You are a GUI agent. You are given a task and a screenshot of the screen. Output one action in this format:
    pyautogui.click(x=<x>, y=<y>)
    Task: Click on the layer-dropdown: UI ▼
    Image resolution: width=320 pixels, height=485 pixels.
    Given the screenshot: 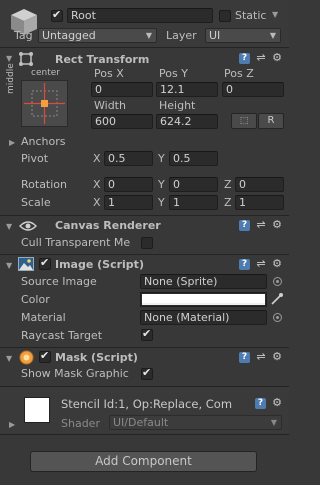 What is the action you would take?
    pyautogui.click(x=243, y=35)
    